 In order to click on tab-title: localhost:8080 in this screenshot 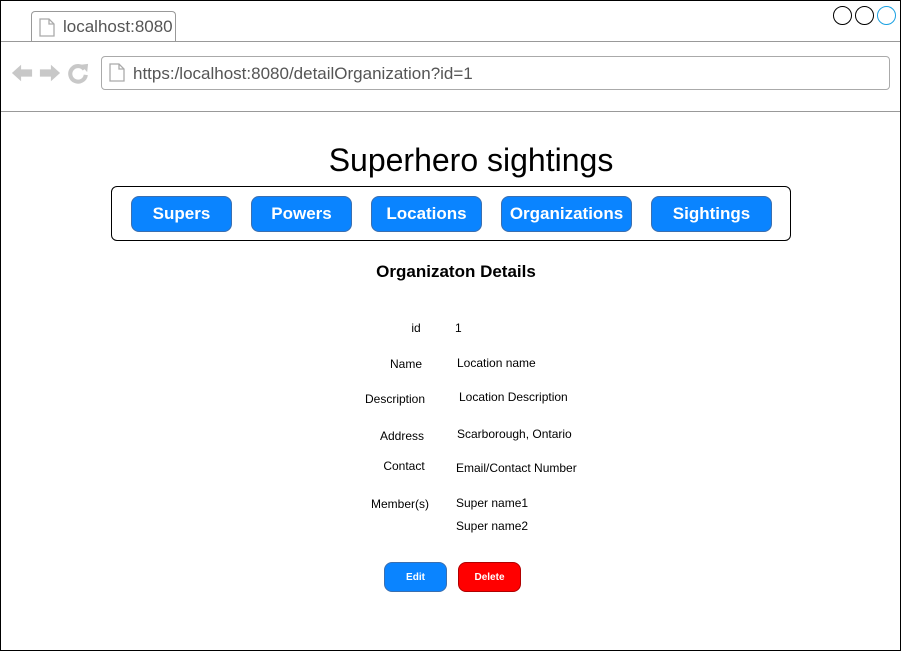, I will do `click(118, 26)`.